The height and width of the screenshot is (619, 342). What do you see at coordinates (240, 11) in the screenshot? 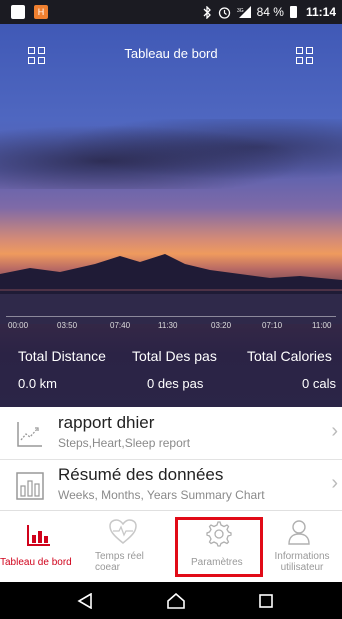
I see `svg-text: 3G` at bounding box center [240, 11].